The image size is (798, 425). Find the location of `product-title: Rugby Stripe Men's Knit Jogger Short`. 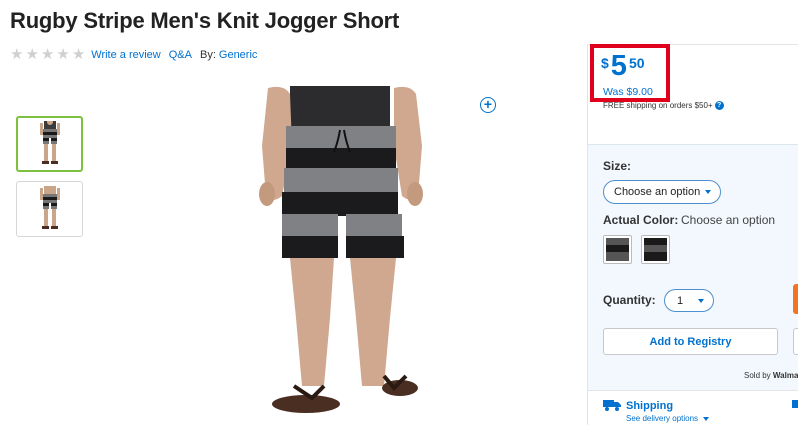

product-title: Rugby Stripe Men's Knit Jogger Short is located at coordinates (205, 20).